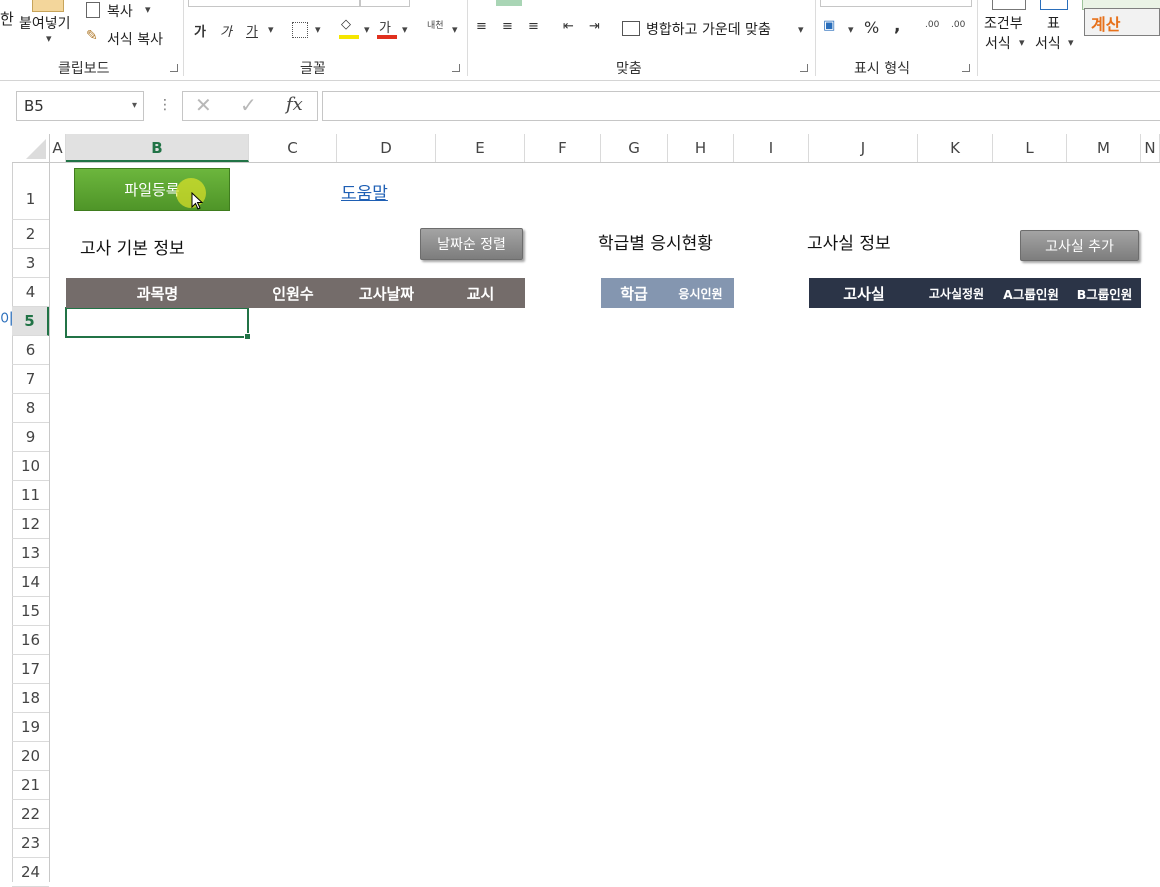 The height and width of the screenshot is (887, 1160). I want to click on row-header-21: 21, so click(30, 785).